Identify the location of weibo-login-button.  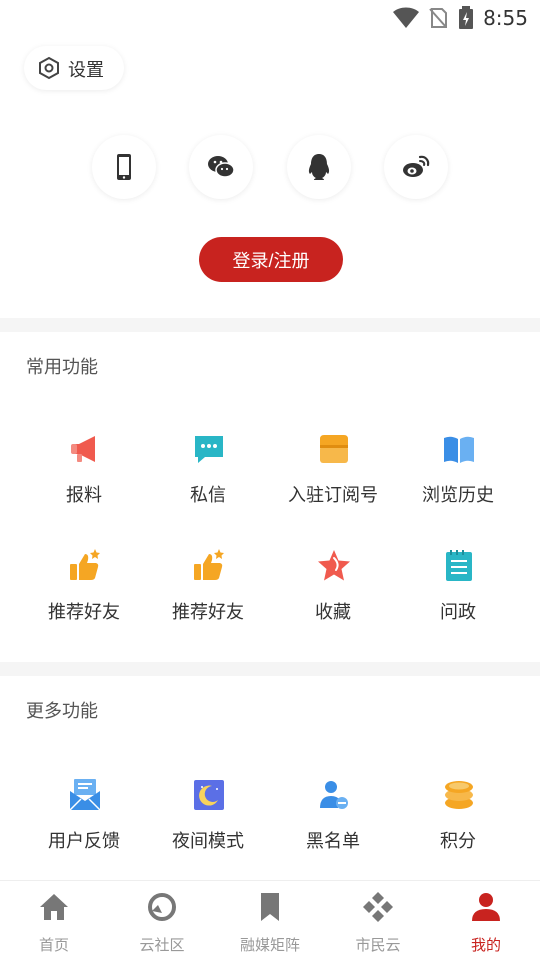
(416, 167).